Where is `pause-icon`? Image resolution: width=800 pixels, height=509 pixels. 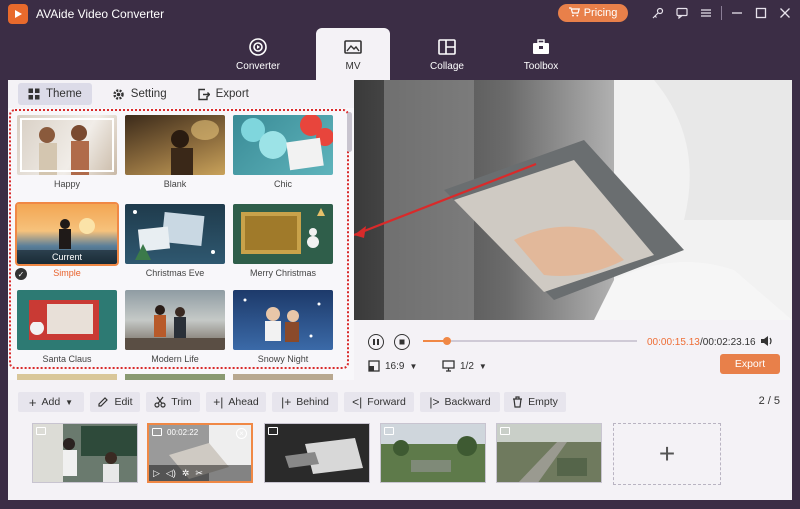
pause-icon is located at coordinates (376, 342).